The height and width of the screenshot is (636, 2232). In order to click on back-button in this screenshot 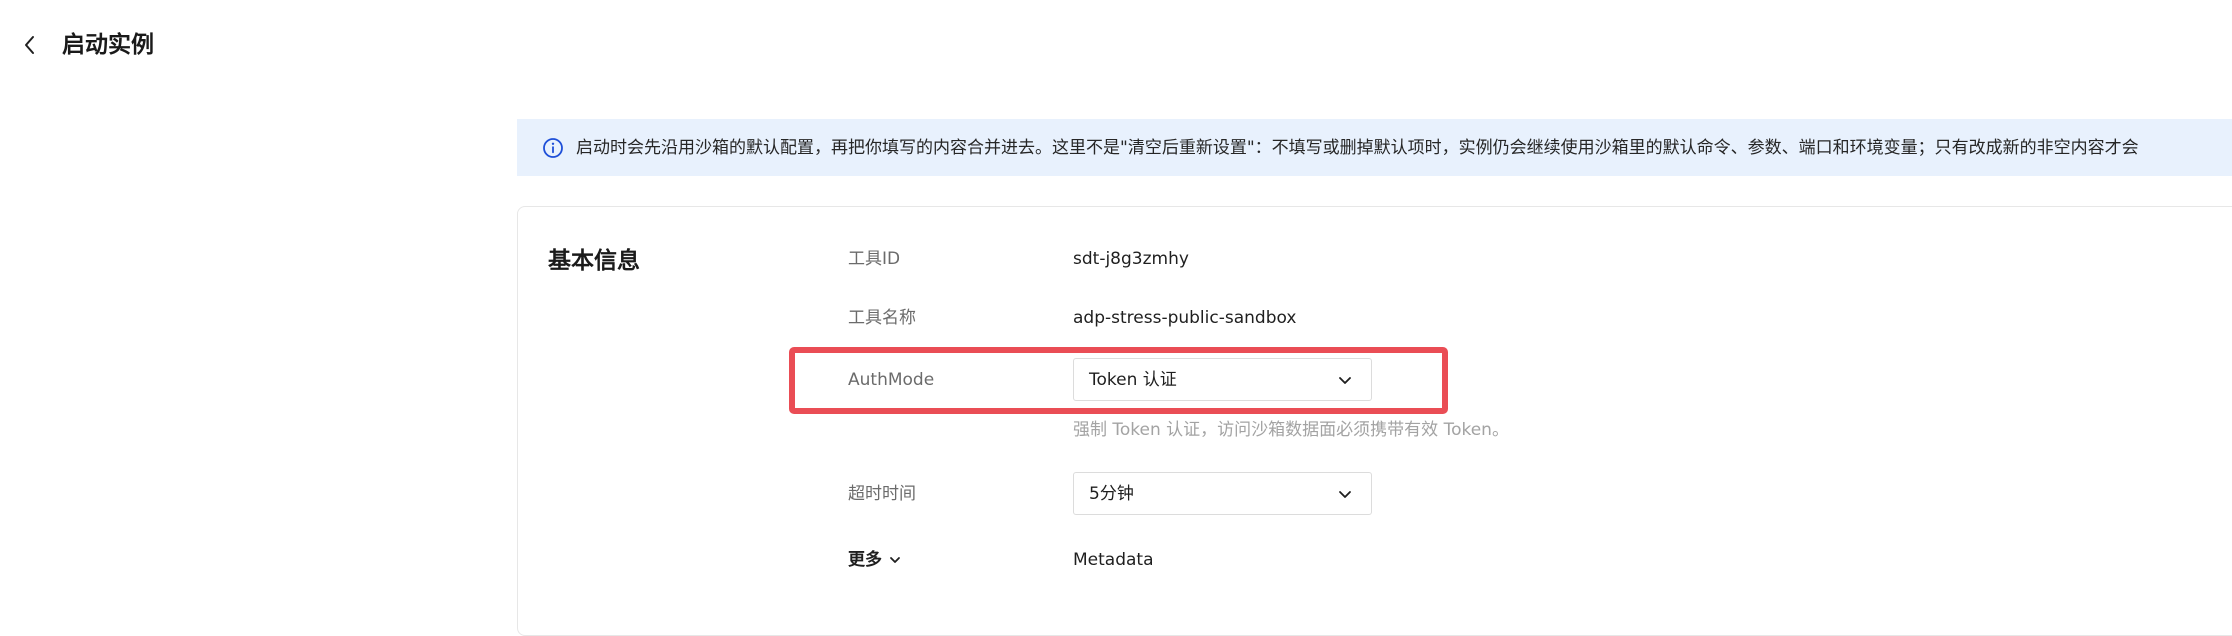, I will do `click(30, 45)`.